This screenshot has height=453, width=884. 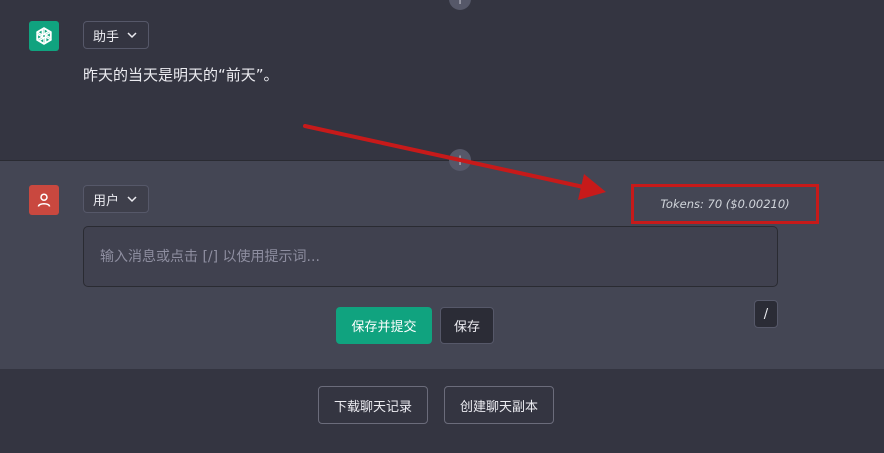 I want to click on user-avatar, so click(x=44, y=200).